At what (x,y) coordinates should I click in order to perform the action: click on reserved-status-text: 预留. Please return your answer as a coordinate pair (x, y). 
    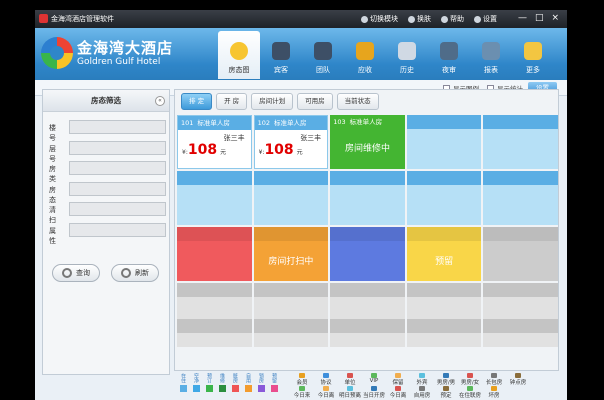
    Looking at the image, I should click on (444, 261).